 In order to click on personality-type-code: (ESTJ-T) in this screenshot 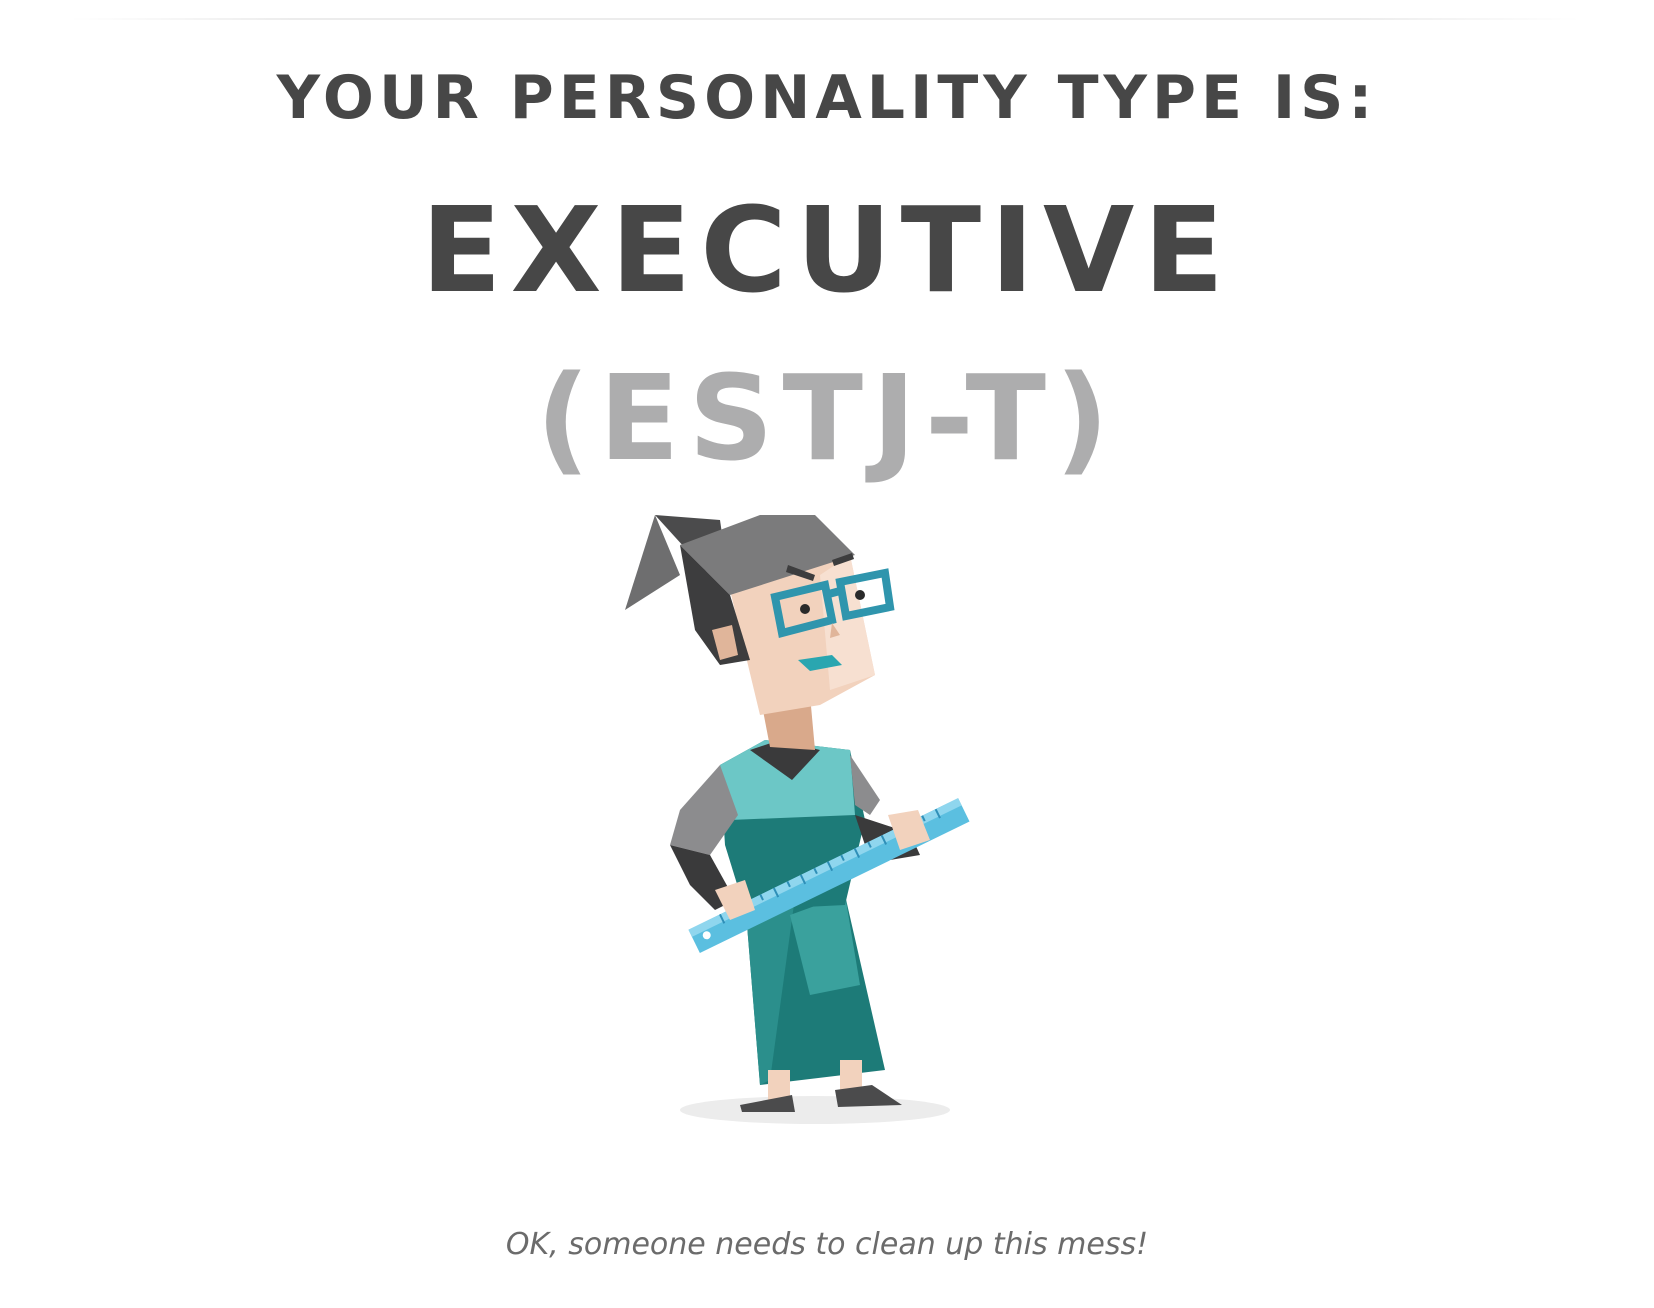, I will do `click(827, 418)`.